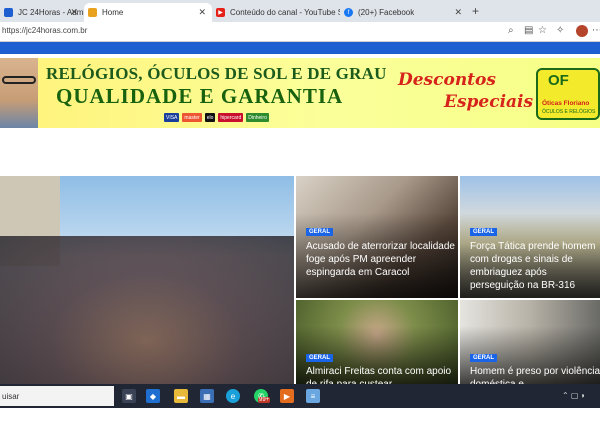 Image resolution: width=600 pixels, height=426 pixels. I want to click on elo-icon: elo, so click(210, 117).